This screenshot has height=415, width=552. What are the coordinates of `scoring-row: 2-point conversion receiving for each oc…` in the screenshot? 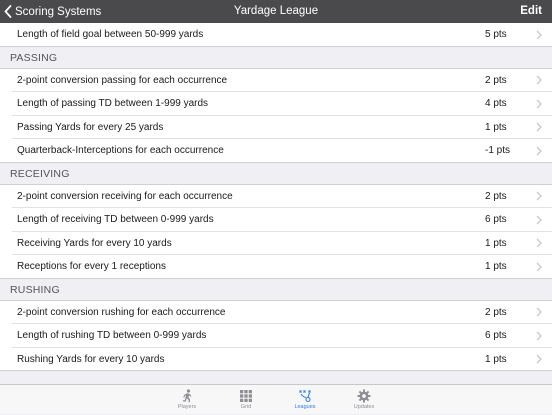 It's located at (276, 197).